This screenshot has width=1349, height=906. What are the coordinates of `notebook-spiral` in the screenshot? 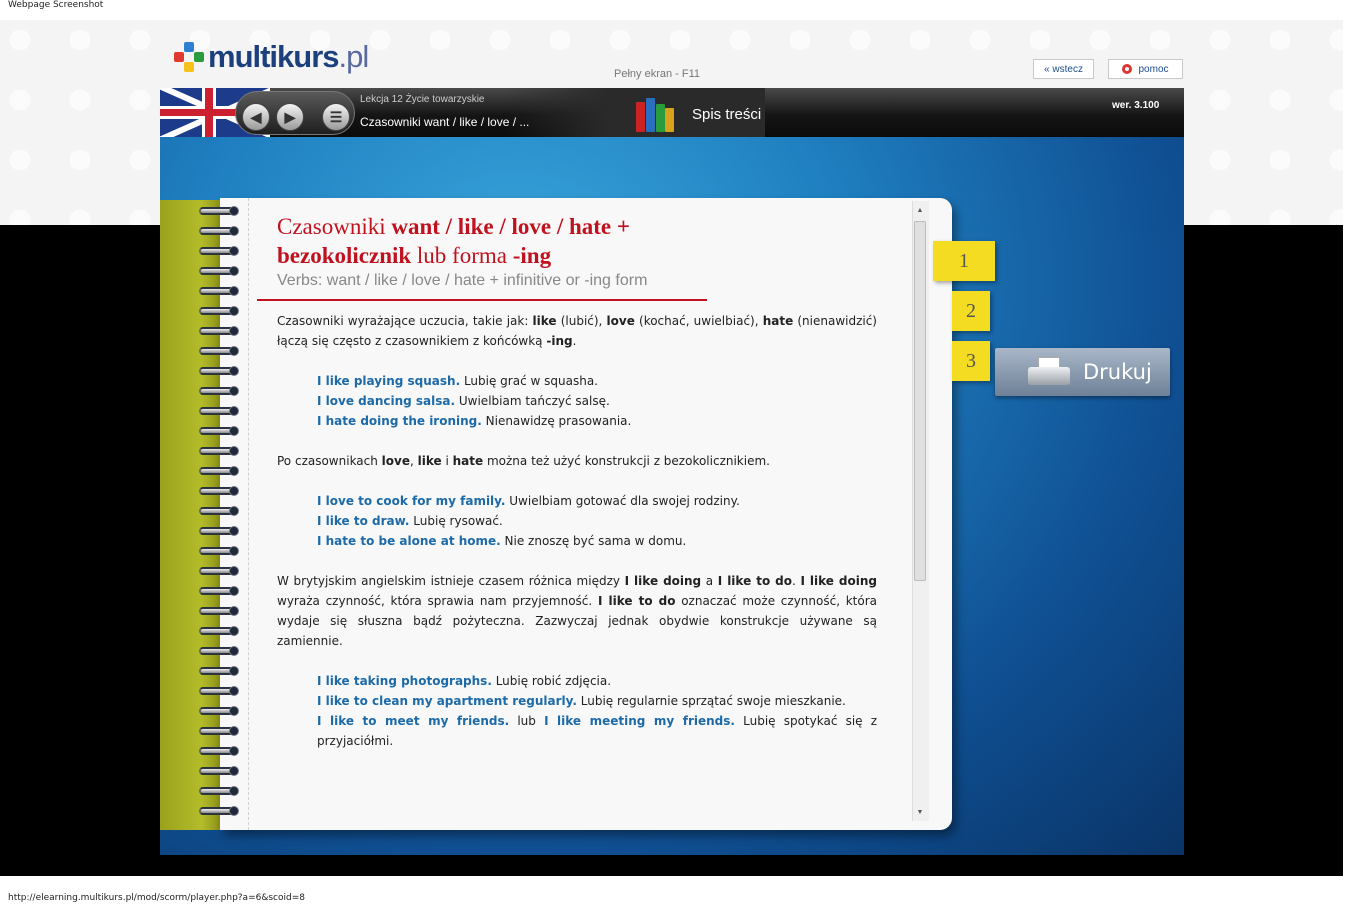 It's located at (220, 512).